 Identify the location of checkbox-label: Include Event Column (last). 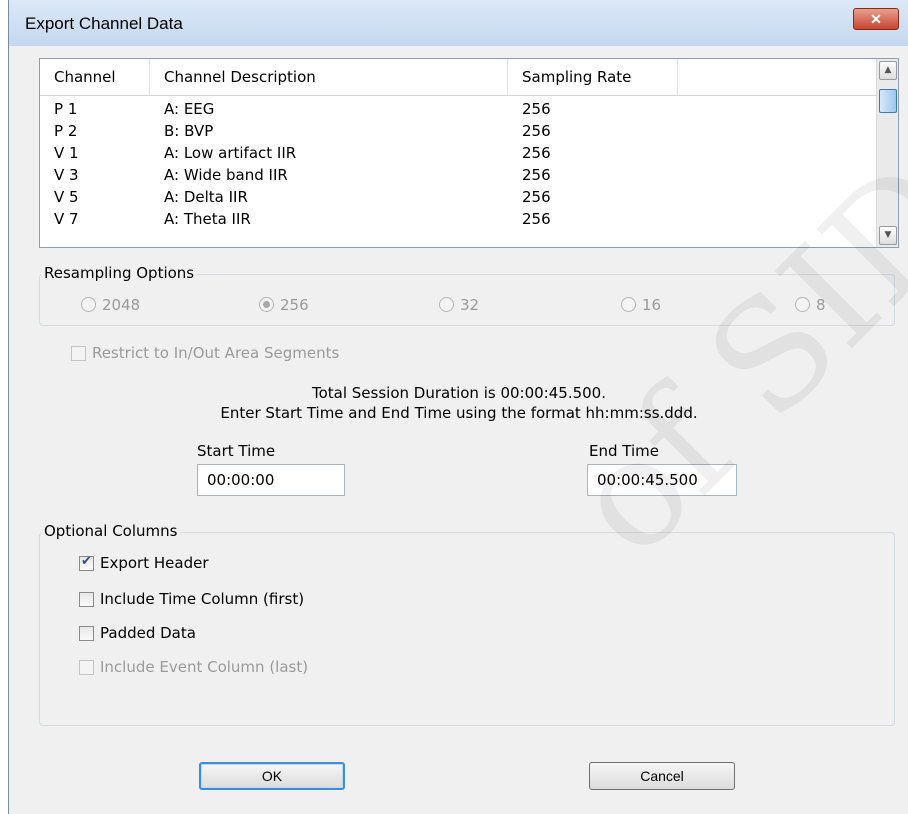
(204, 667).